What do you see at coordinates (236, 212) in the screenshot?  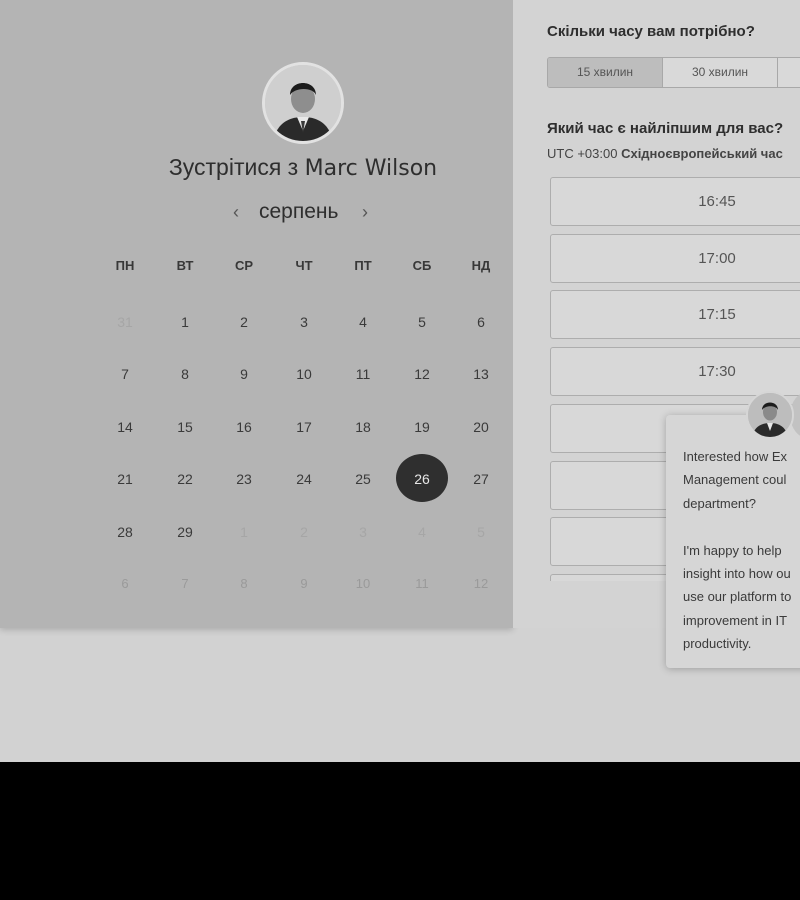 I see `chevron-left-icon: ‹` at bounding box center [236, 212].